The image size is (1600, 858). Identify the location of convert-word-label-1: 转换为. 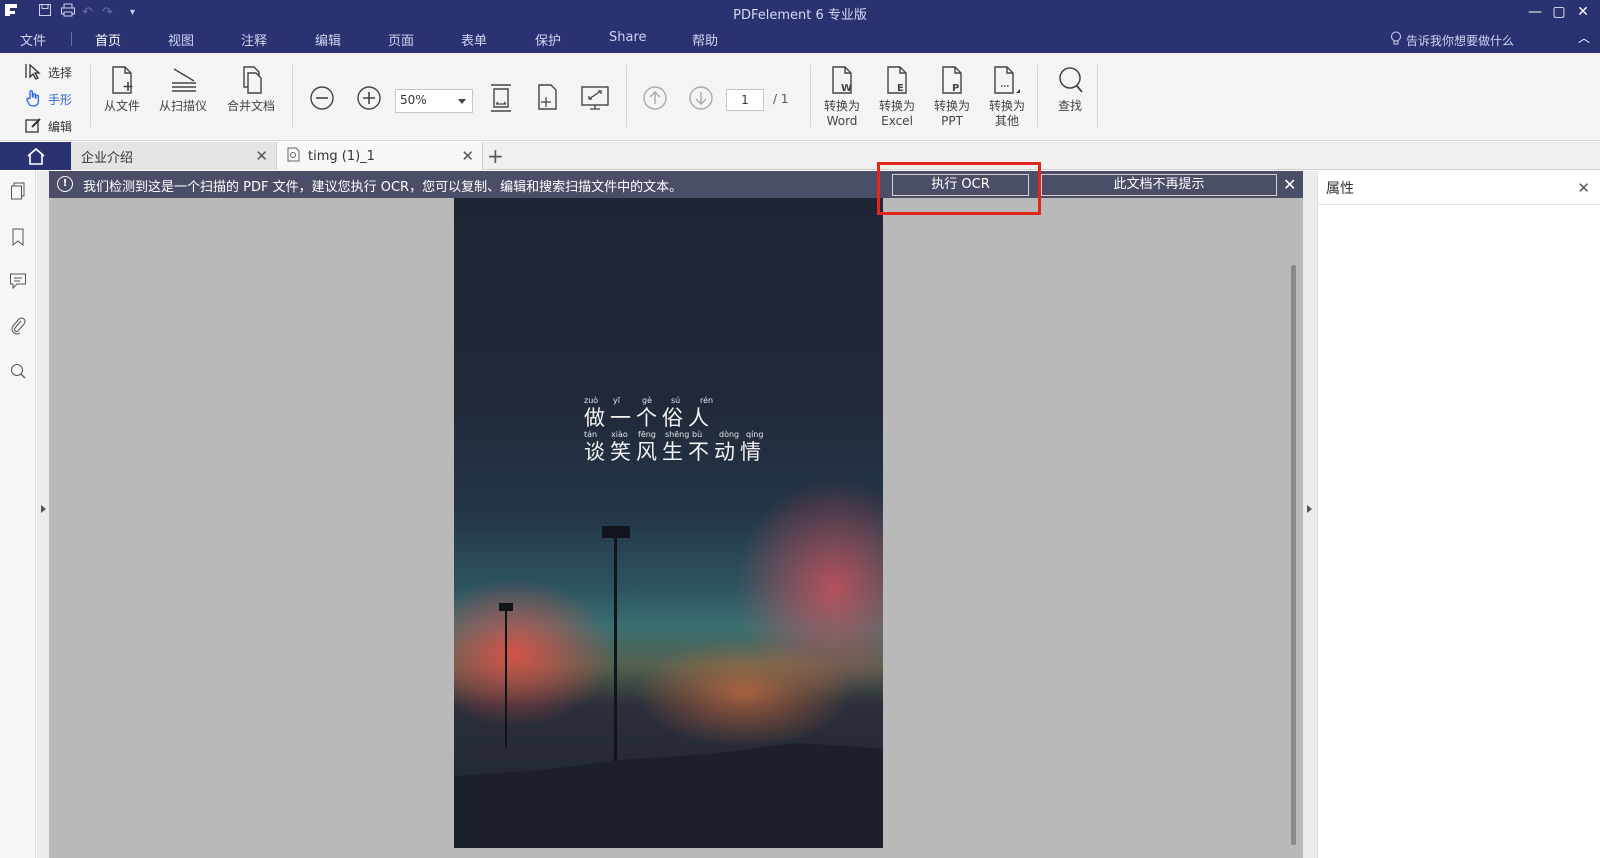
(842, 106).